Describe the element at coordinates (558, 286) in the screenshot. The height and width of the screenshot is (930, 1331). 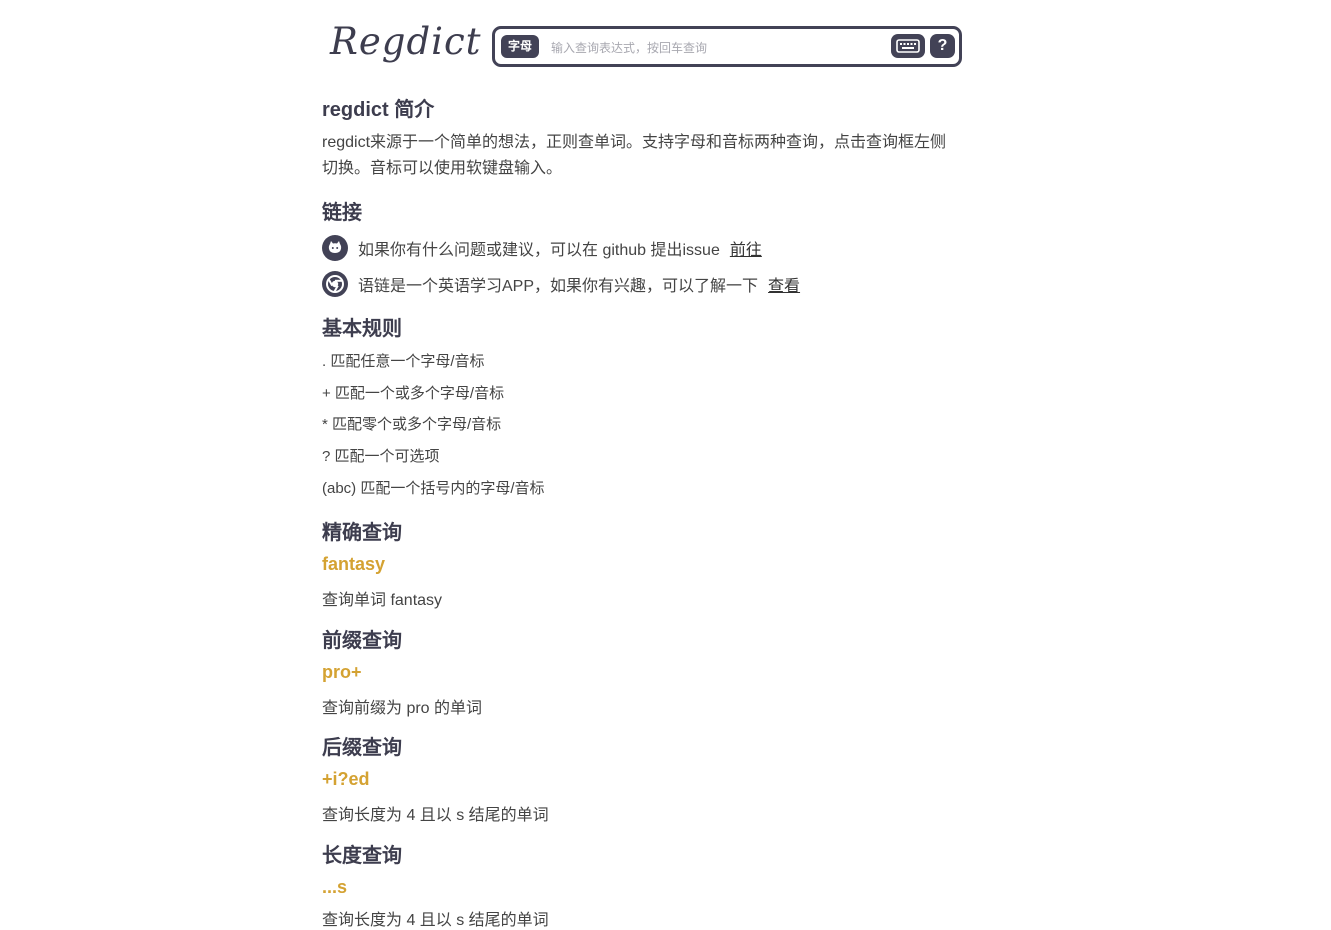
I see `link-text: 语链是一个英语学习APP，如果你有兴趣，可以了解一下` at that location.